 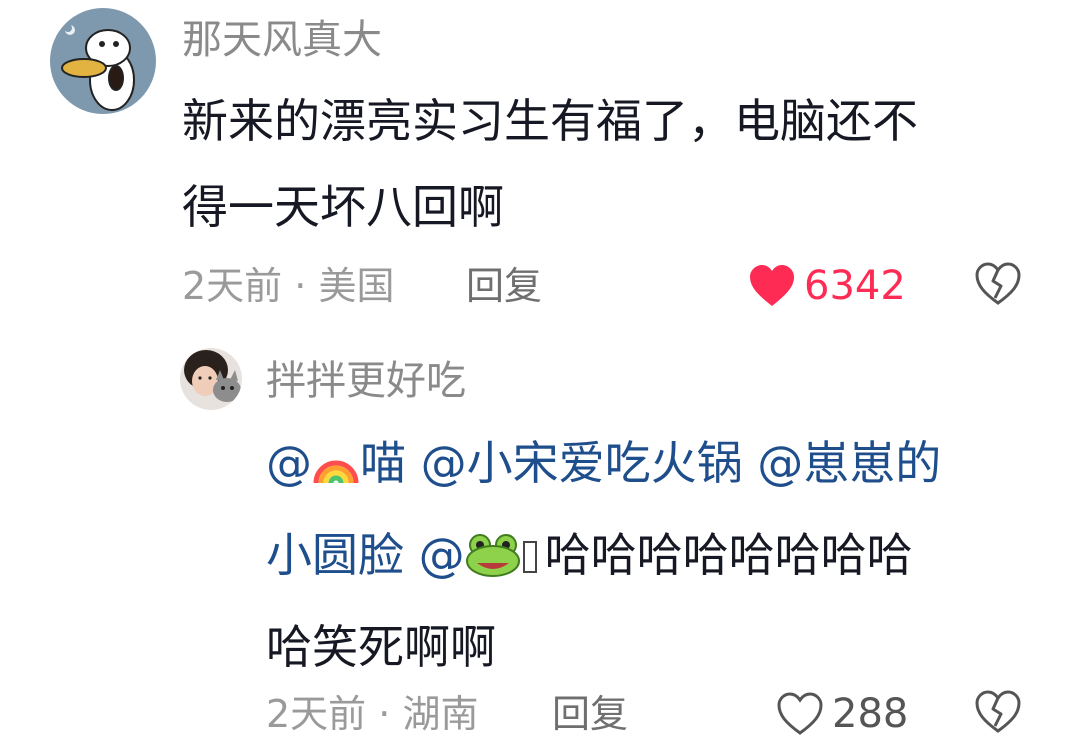 What do you see at coordinates (356, 286) in the screenshot?
I see `comment-location: 美国` at bounding box center [356, 286].